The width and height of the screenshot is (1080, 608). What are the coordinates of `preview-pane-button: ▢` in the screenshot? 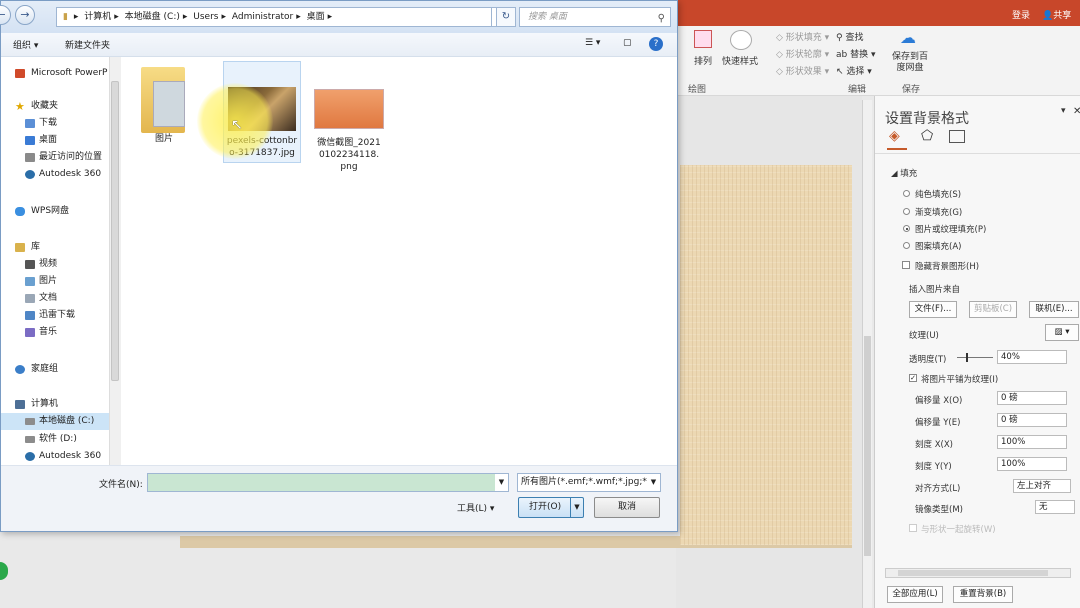 It's located at (627, 43).